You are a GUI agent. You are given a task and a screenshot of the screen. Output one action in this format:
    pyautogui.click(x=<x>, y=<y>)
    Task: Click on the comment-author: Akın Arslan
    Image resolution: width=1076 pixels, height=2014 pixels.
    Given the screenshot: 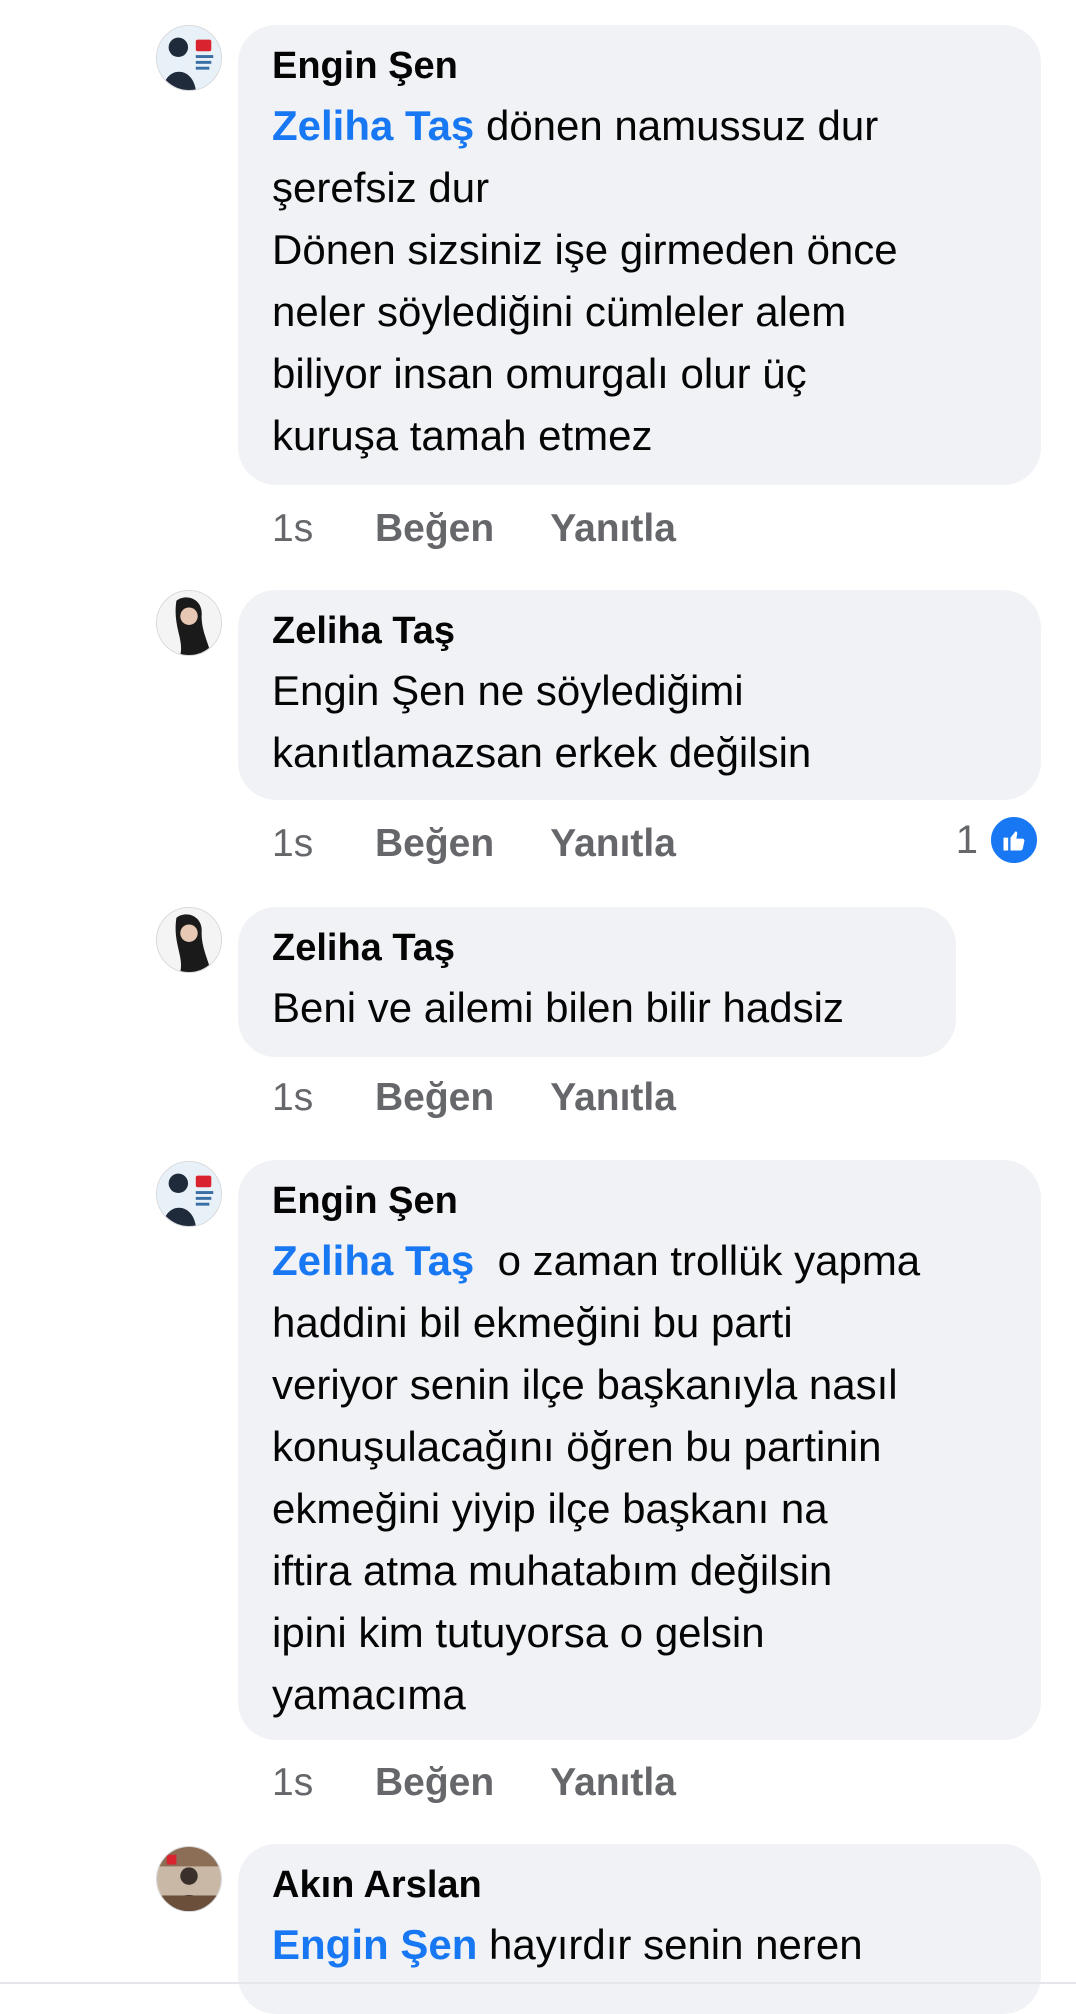 What is the action you would take?
    pyautogui.click(x=640, y=1885)
    